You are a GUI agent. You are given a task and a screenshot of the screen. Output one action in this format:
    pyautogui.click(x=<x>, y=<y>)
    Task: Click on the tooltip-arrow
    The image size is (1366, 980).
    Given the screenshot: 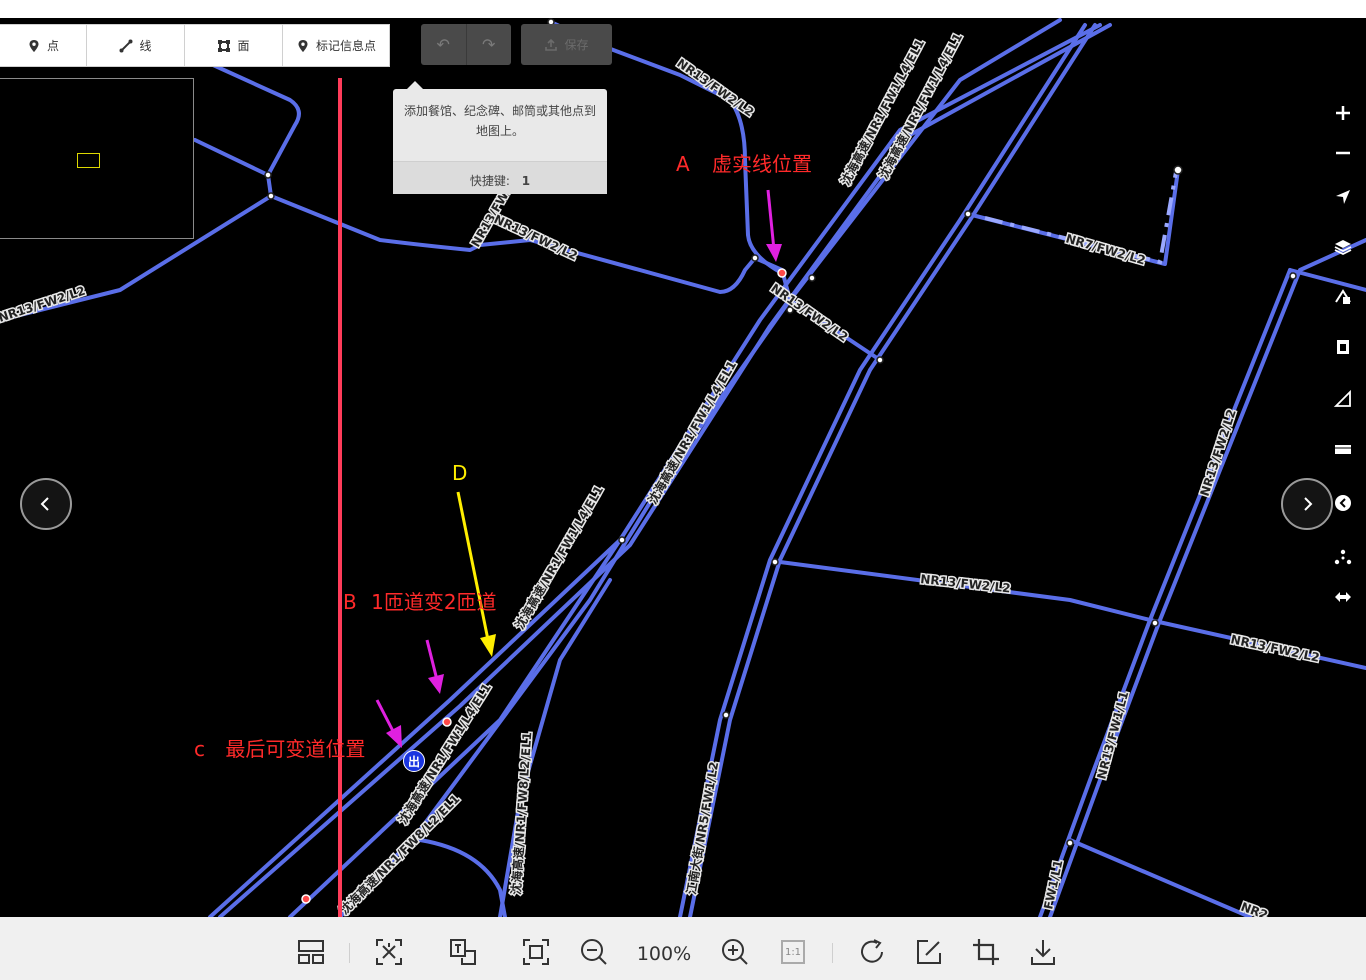 What is the action you would take?
    pyautogui.click(x=415, y=85)
    